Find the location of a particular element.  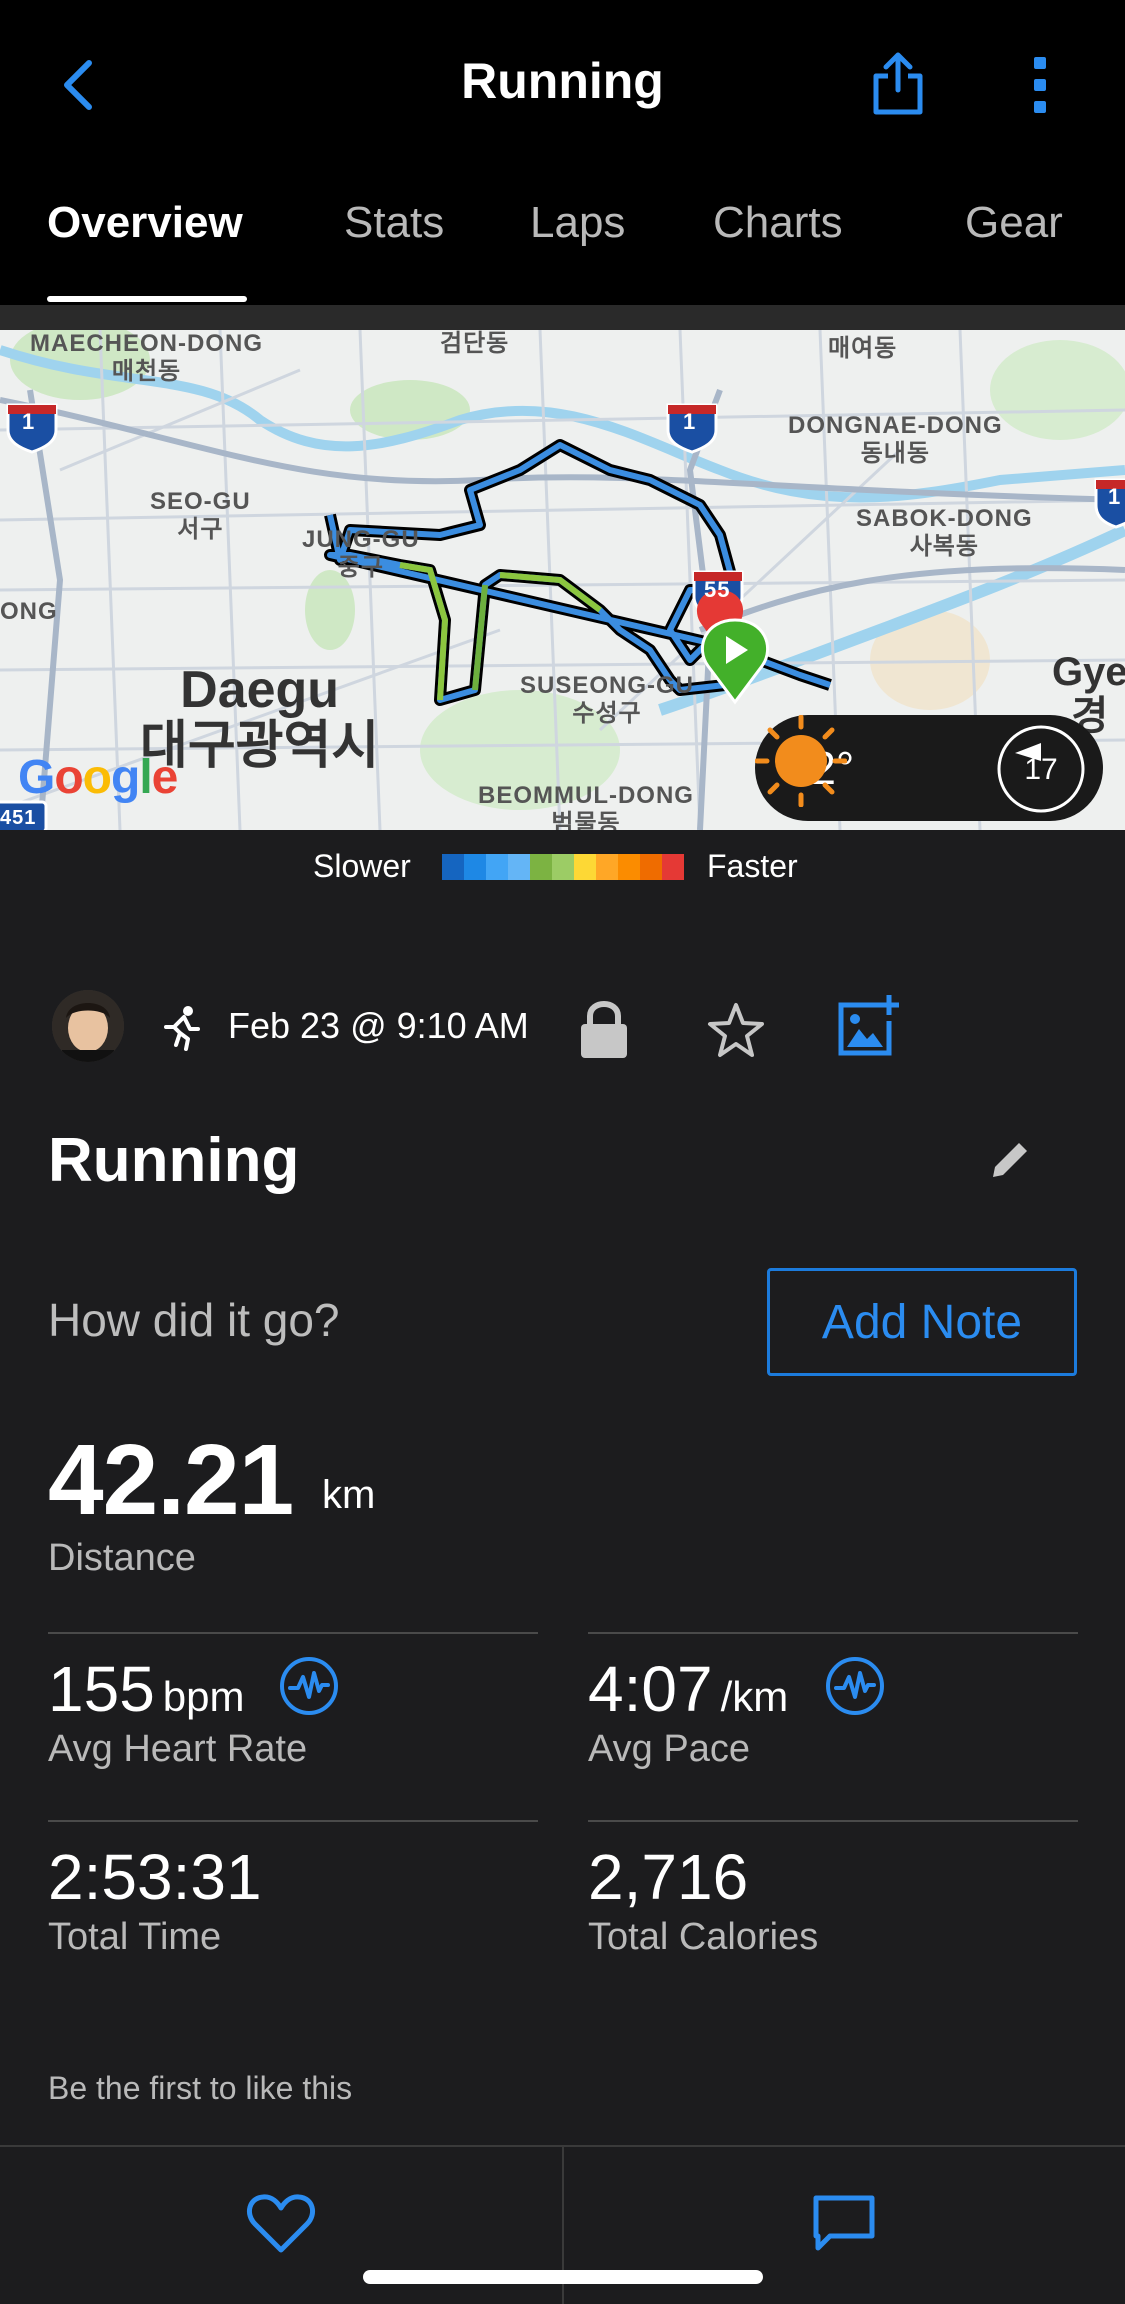

avg-pace-label: Avg Pace is located at coordinates (669, 1749).